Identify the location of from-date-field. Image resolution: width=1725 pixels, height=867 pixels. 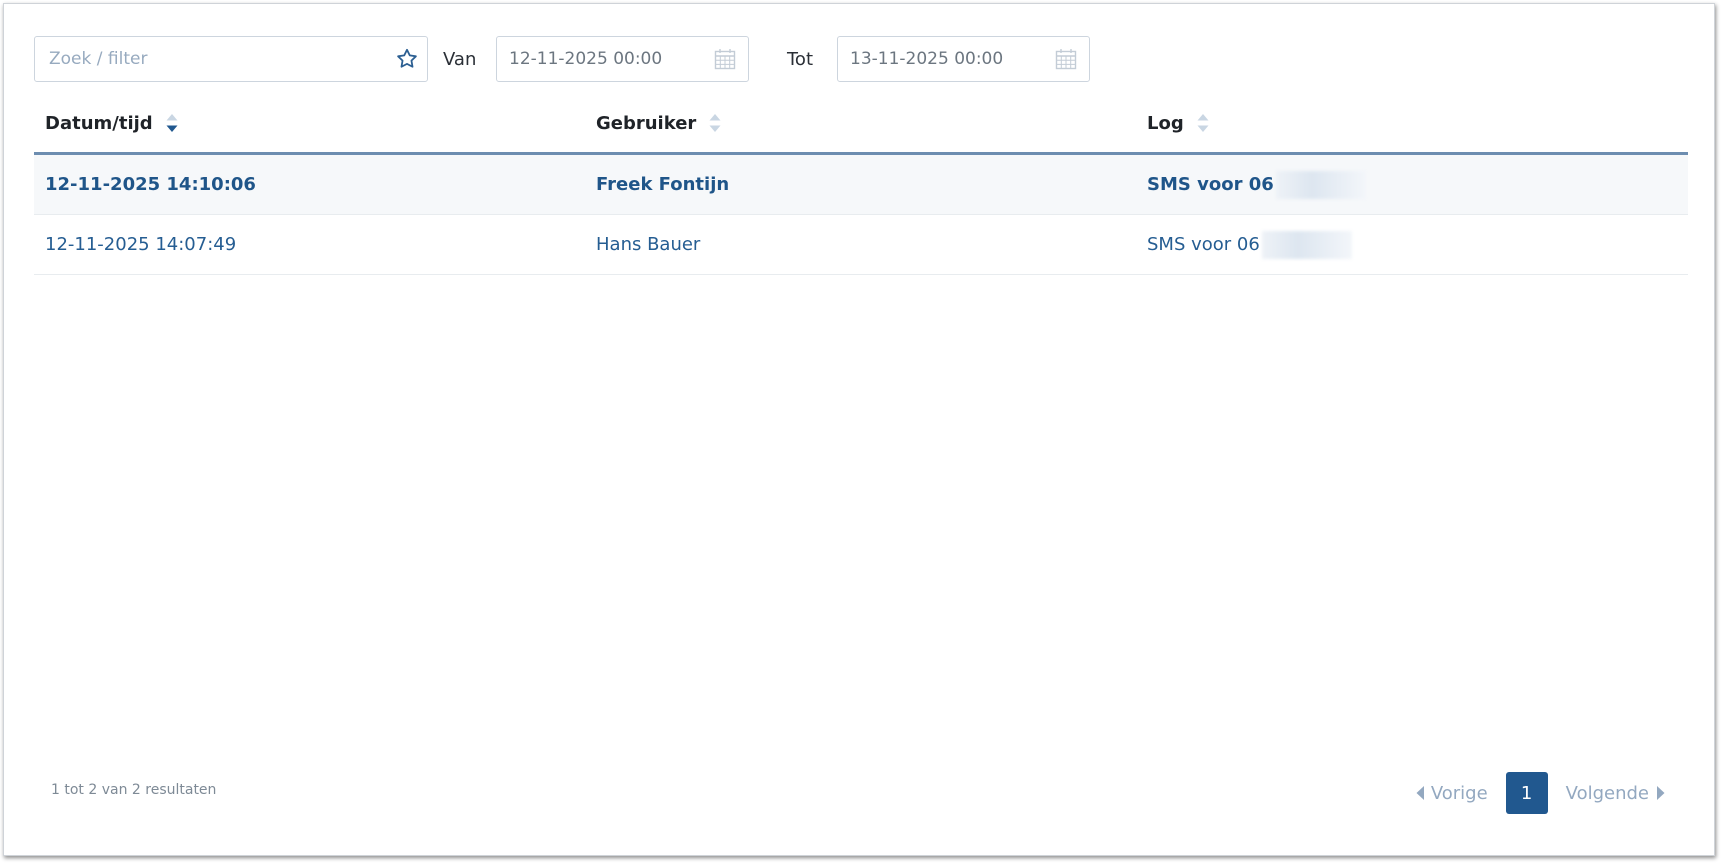
(622, 59).